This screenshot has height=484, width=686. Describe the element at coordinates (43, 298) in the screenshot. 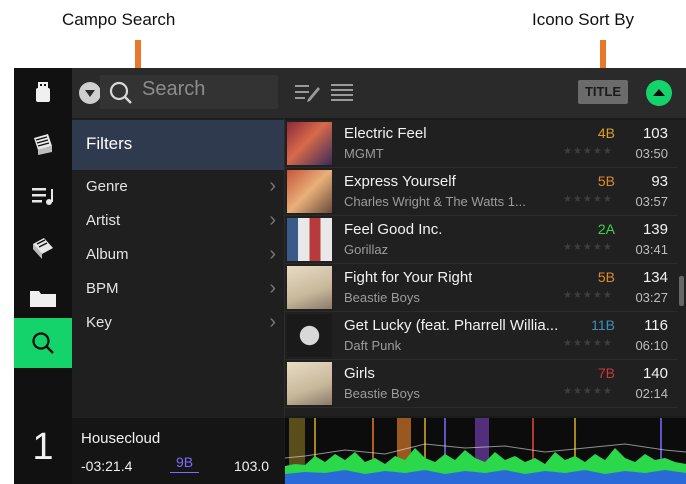

I see `folder-icon` at that location.